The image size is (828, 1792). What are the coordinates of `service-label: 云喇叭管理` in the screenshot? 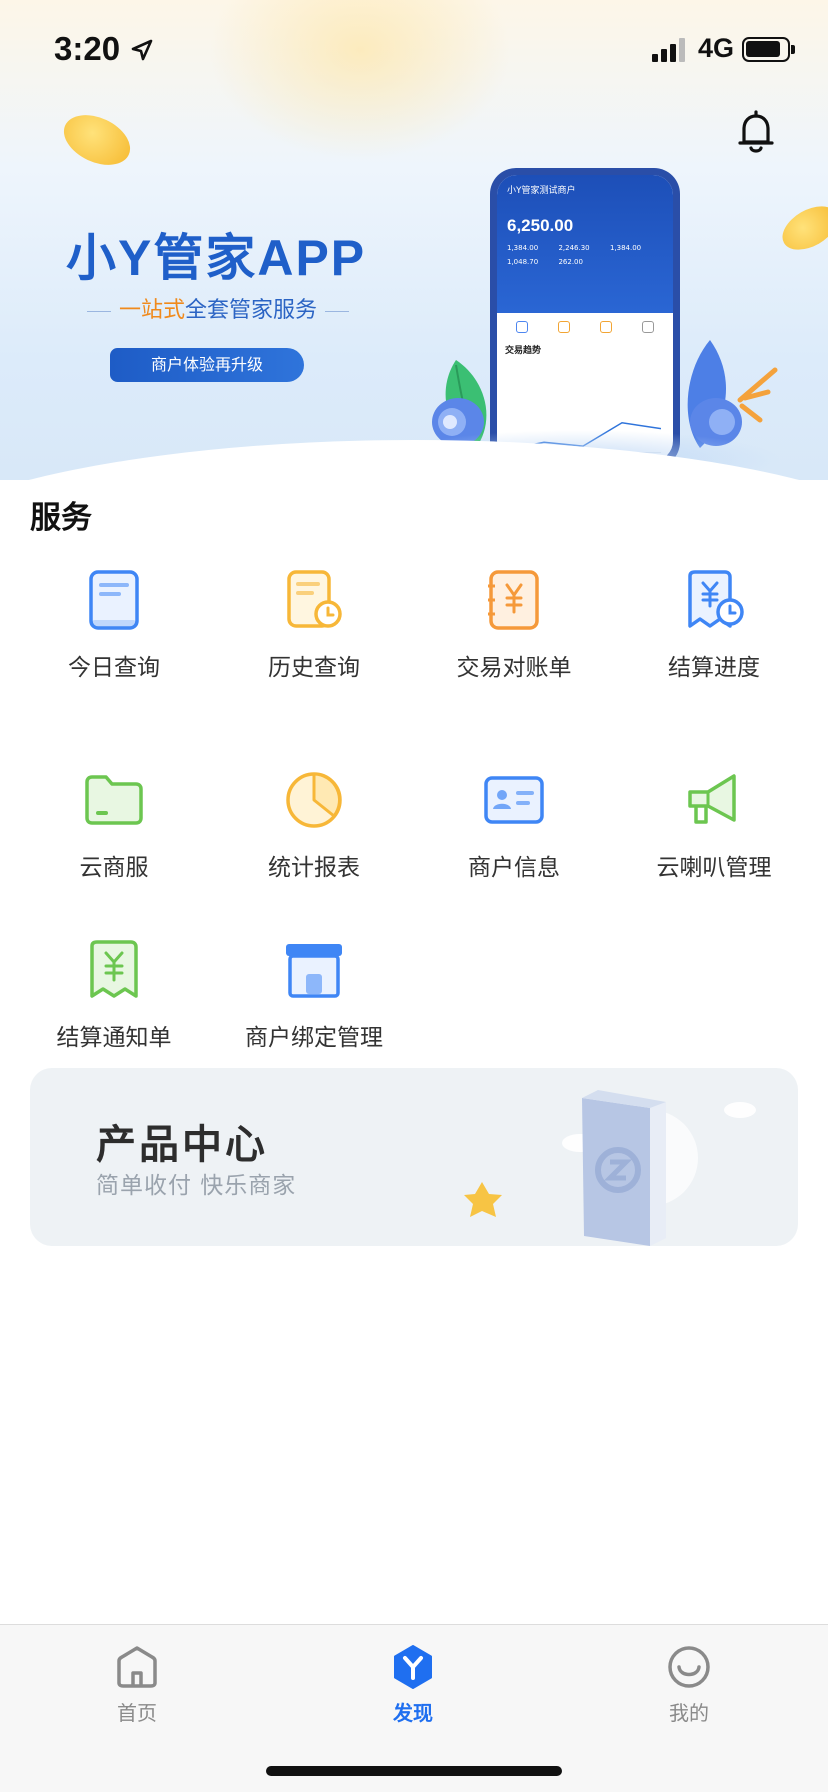 It's located at (714, 868).